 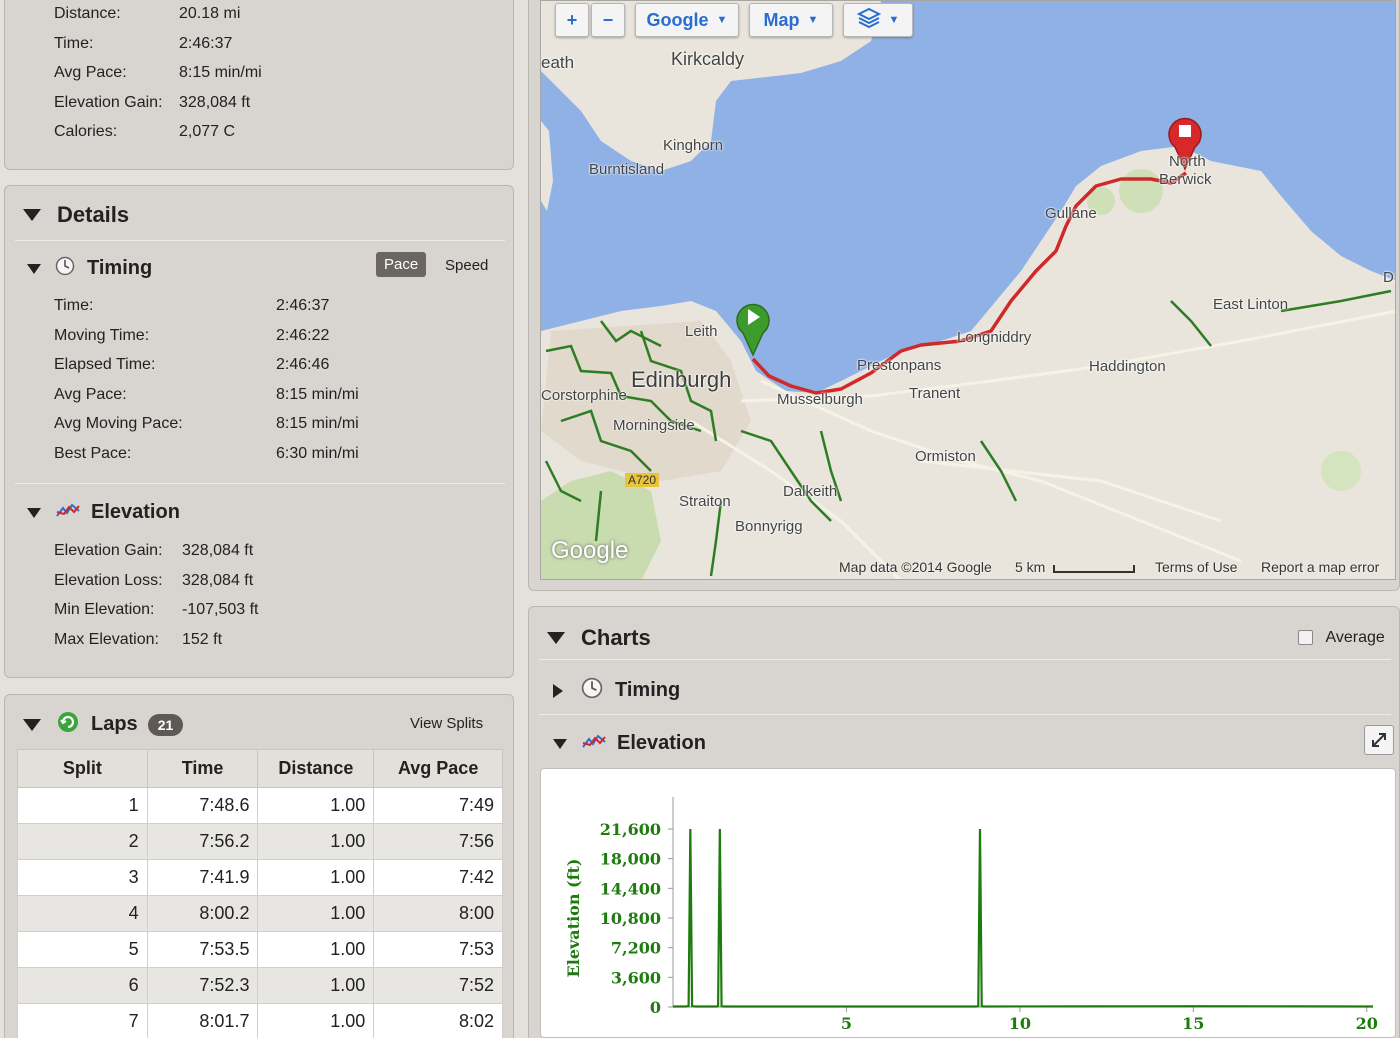 I want to click on elevation-section-header: Elevation, so click(x=103, y=512).